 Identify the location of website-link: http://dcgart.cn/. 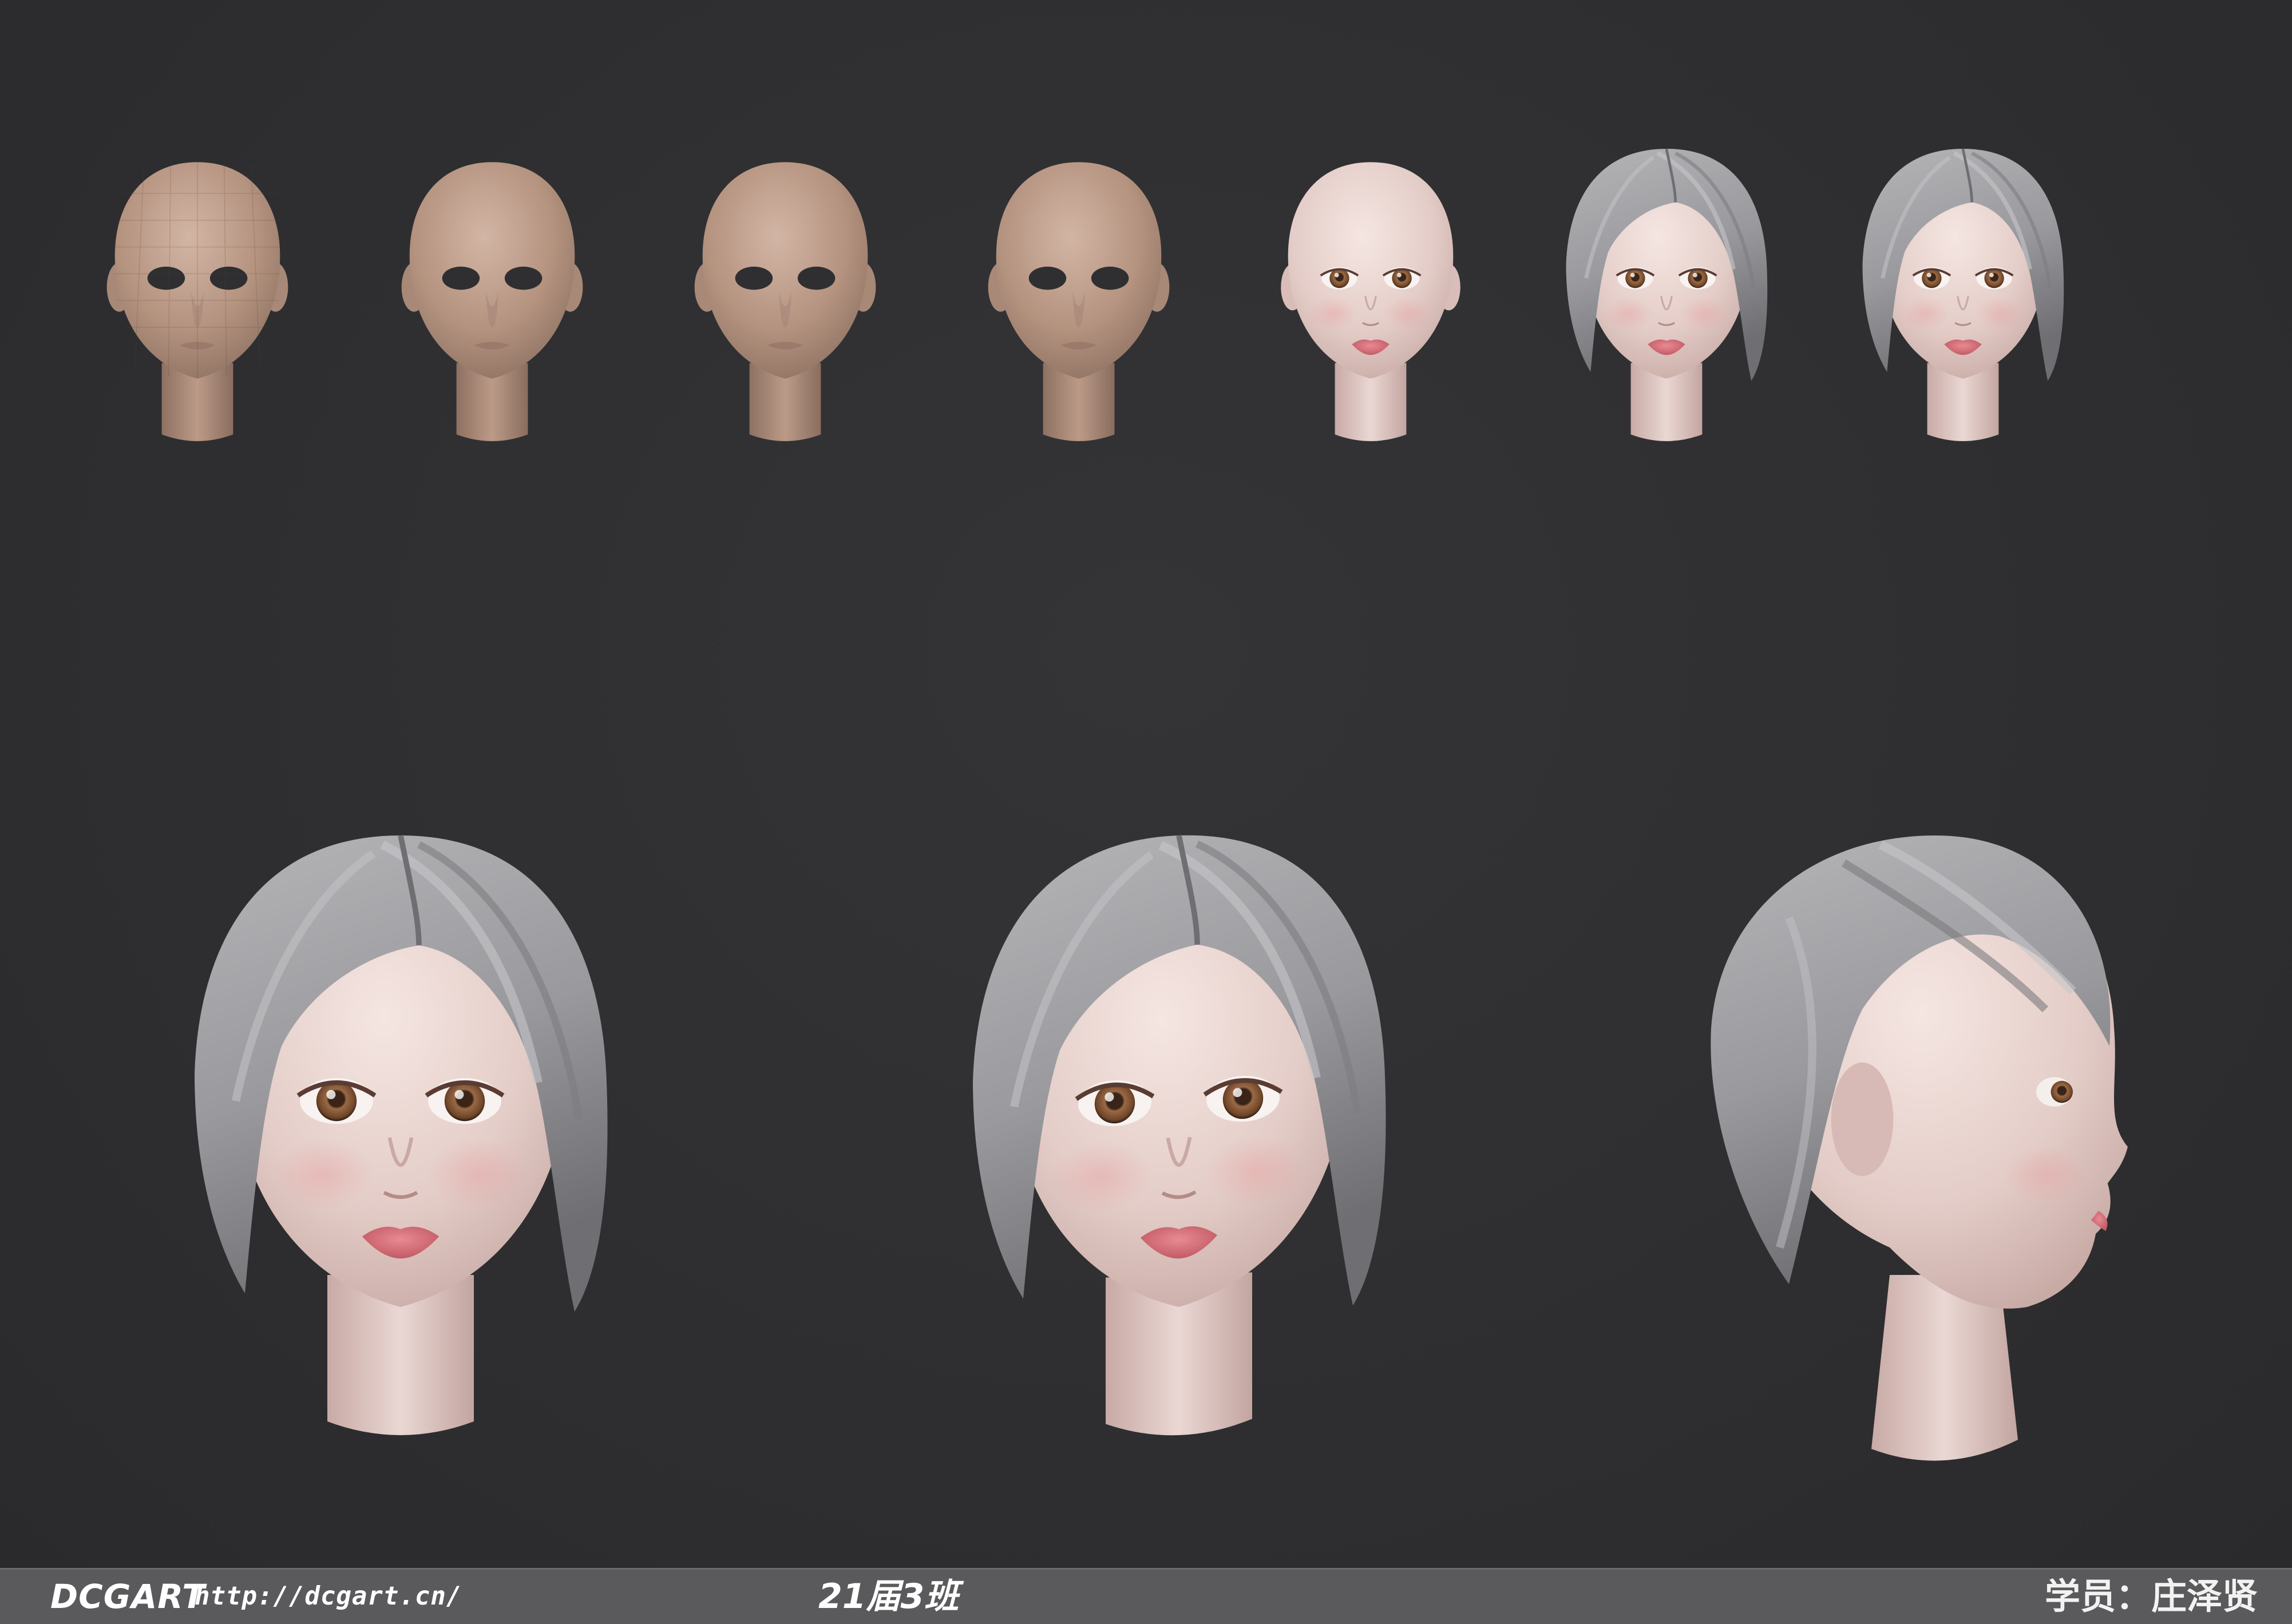
(328, 1597).